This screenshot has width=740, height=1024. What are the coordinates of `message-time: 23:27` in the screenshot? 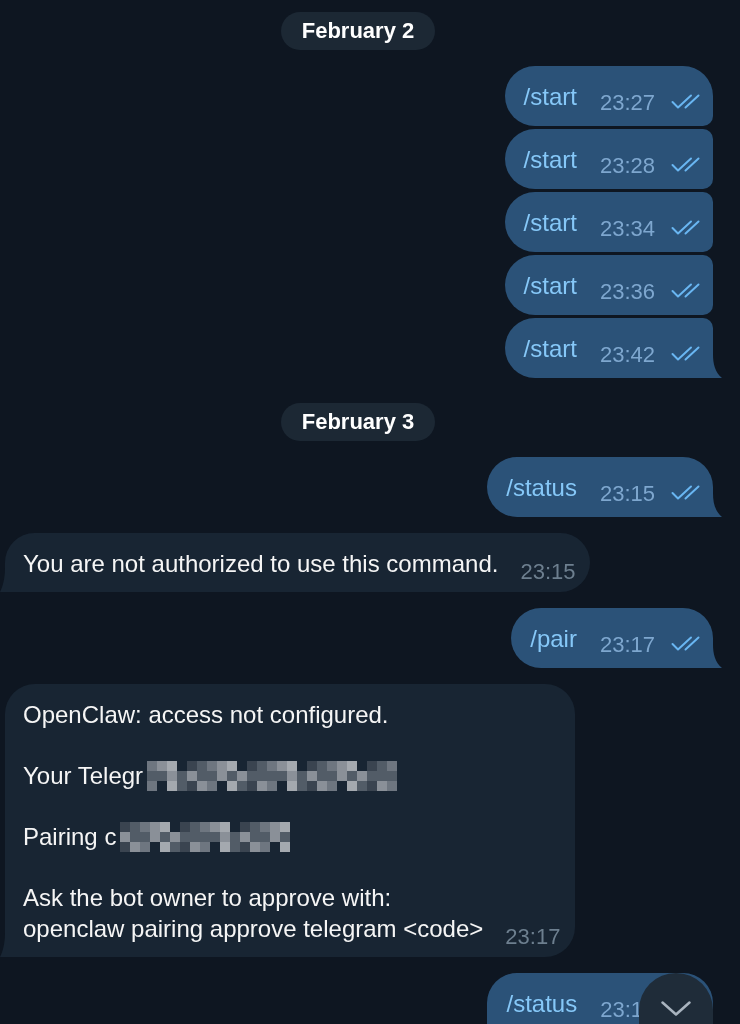 It's located at (627, 103).